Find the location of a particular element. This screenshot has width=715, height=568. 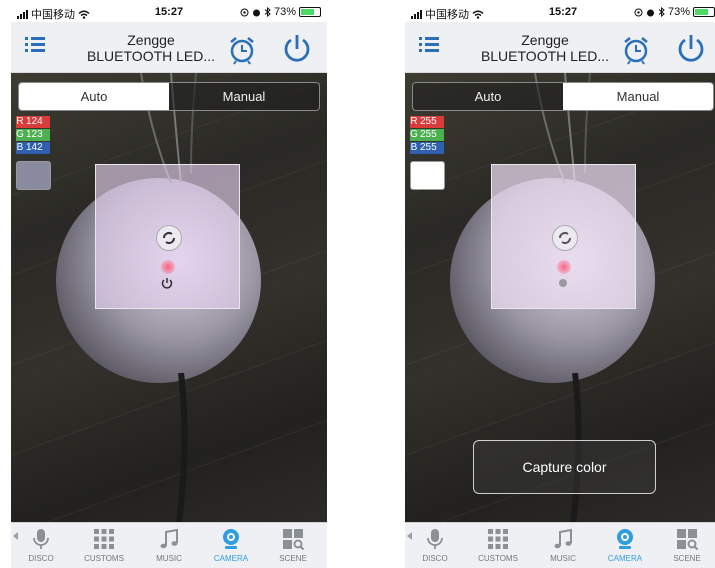

green-value: 123 is located at coordinates (37, 135).